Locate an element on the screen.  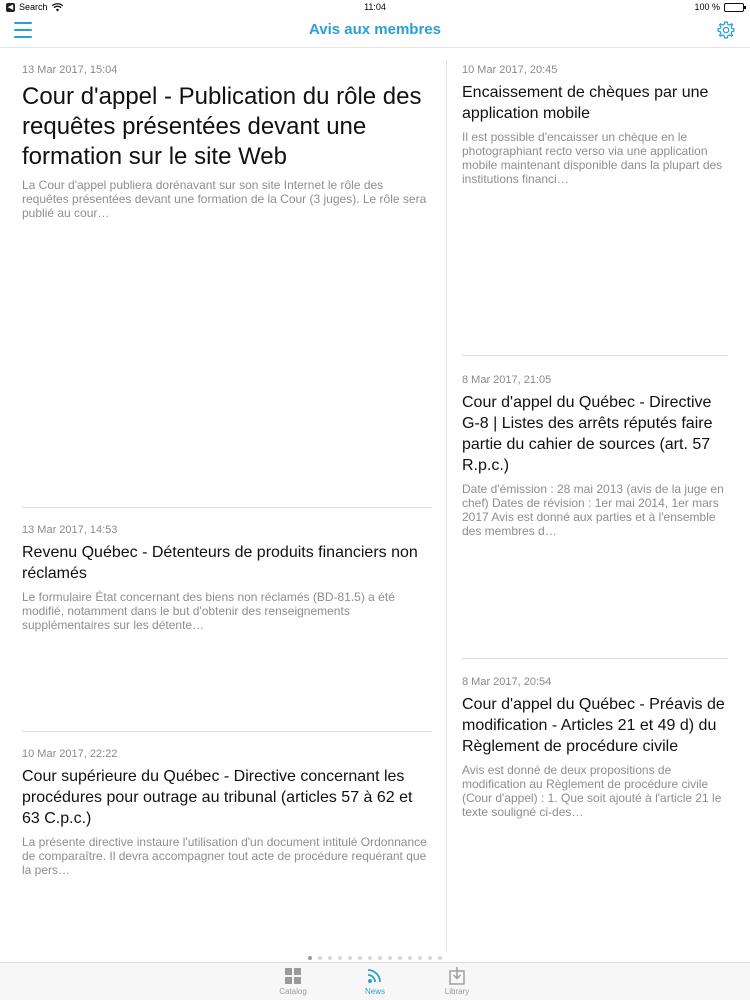
status-left: ◀ Search is located at coordinates (34, 7).